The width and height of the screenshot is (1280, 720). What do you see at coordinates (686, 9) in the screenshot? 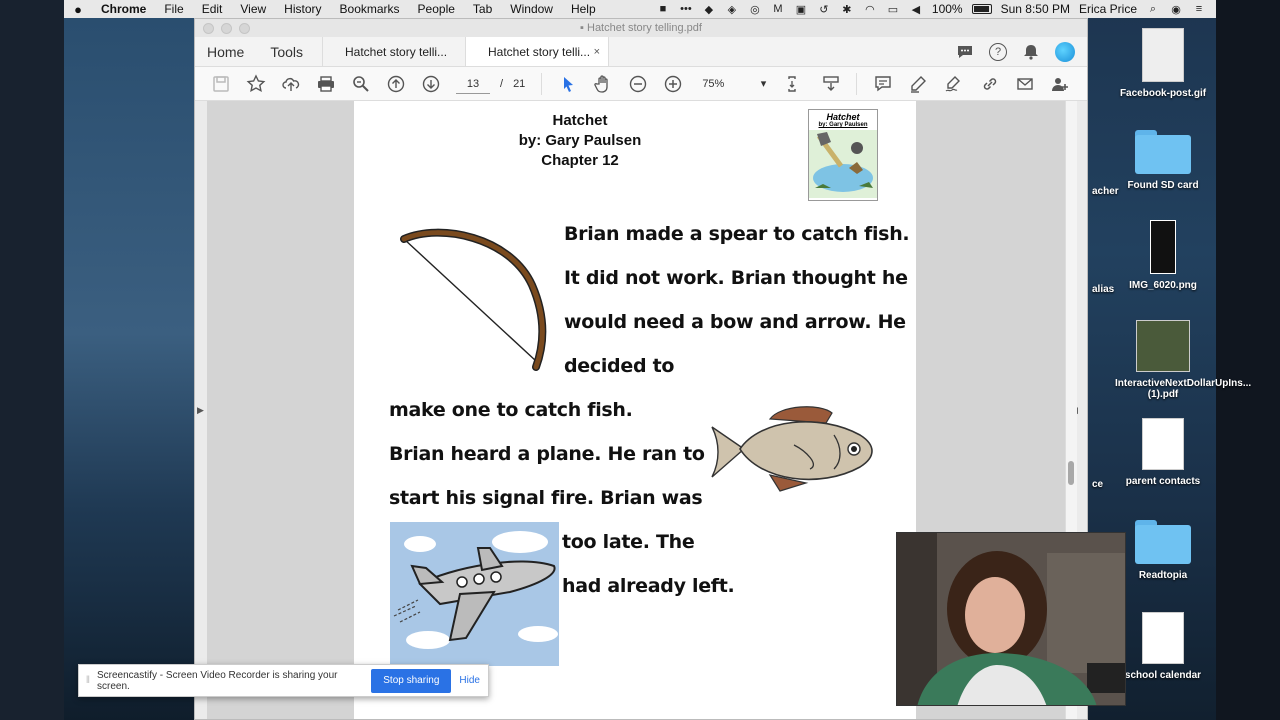
I see `more-dots-icon: •••` at bounding box center [686, 9].